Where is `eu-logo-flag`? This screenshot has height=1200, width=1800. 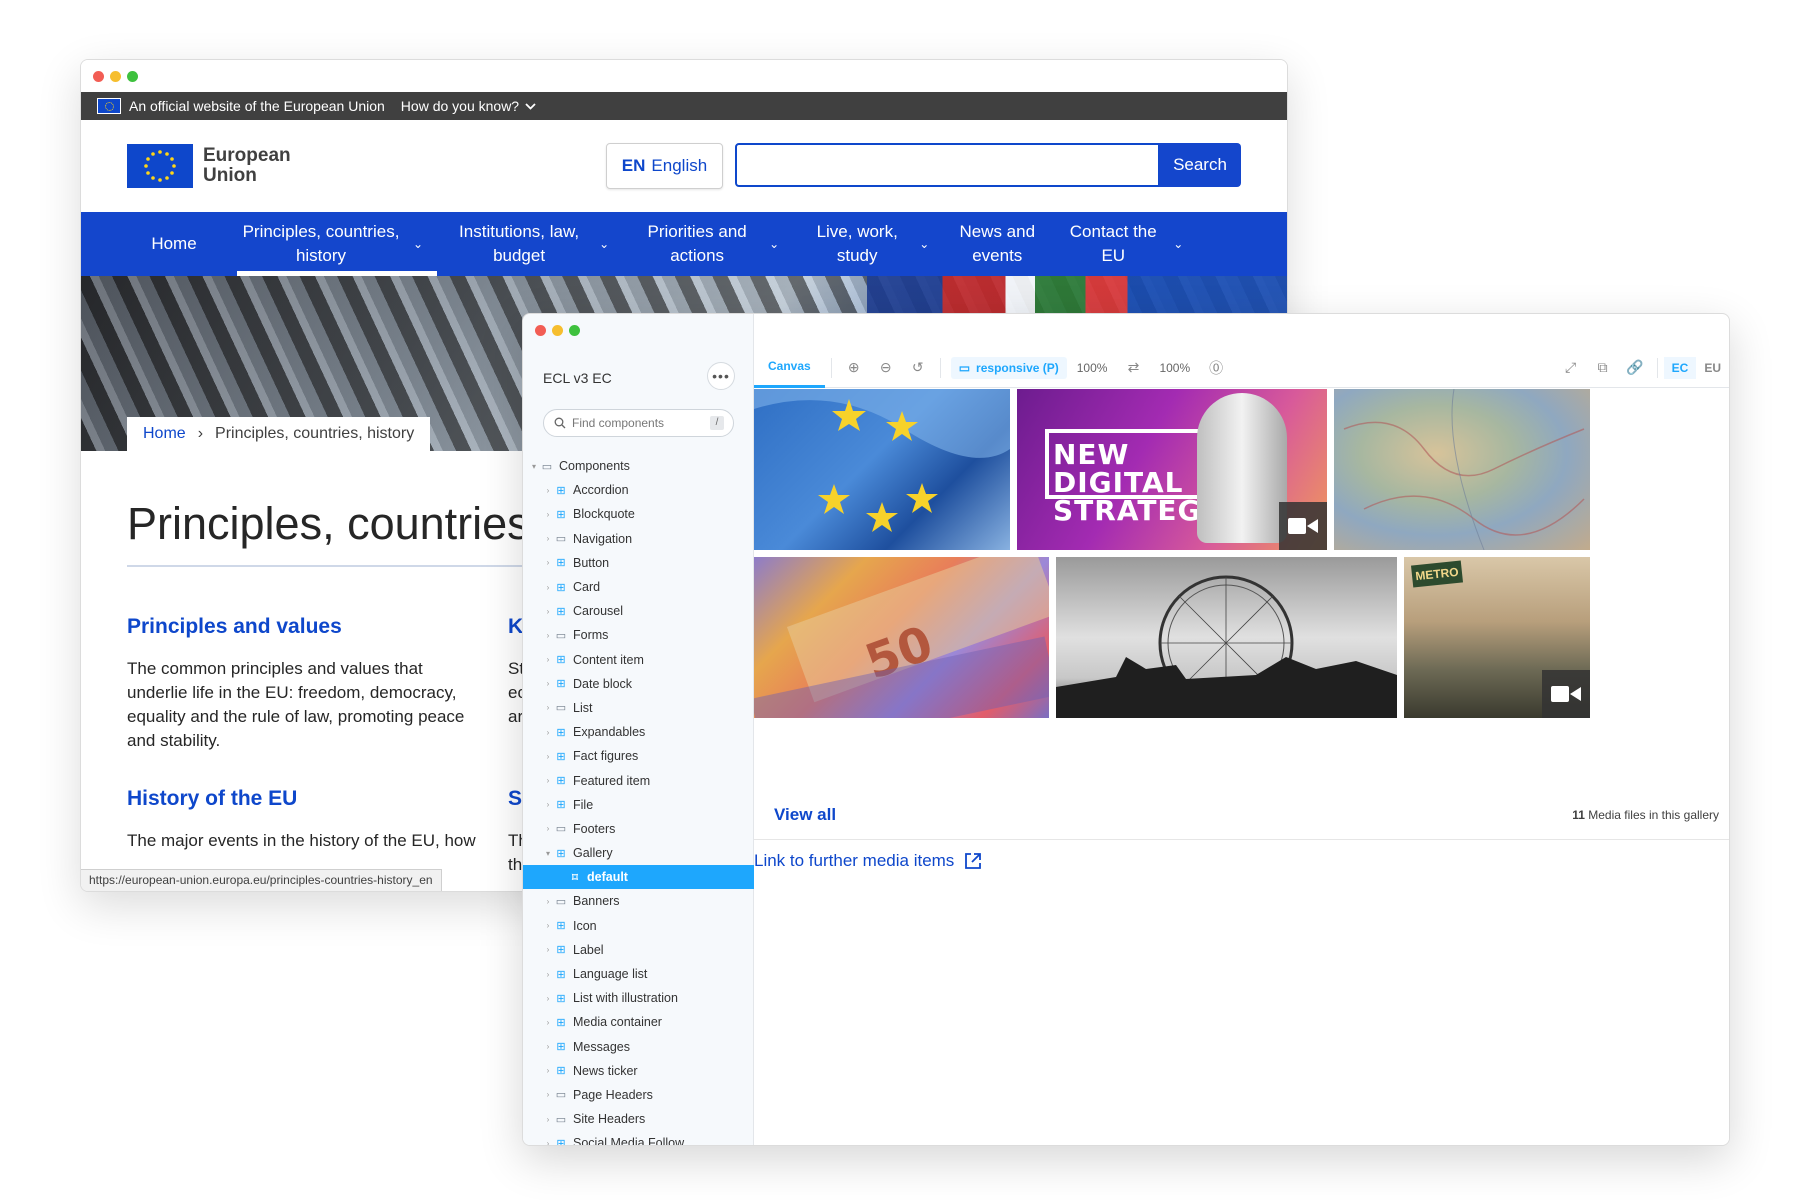 eu-logo-flag is located at coordinates (160, 166).